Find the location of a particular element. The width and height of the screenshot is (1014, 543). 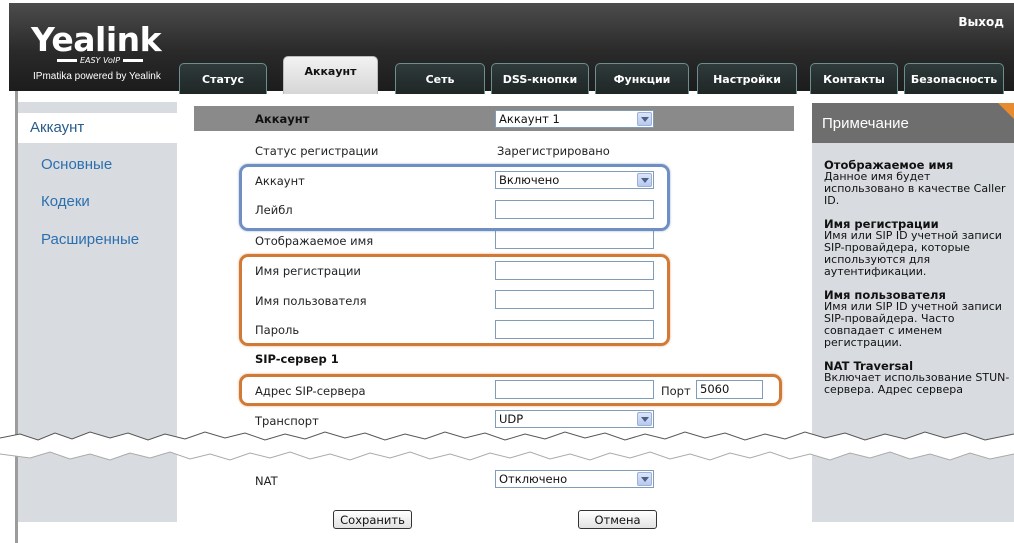

reg-status-label: Статус регистрации is located at coordinates (317, 151).